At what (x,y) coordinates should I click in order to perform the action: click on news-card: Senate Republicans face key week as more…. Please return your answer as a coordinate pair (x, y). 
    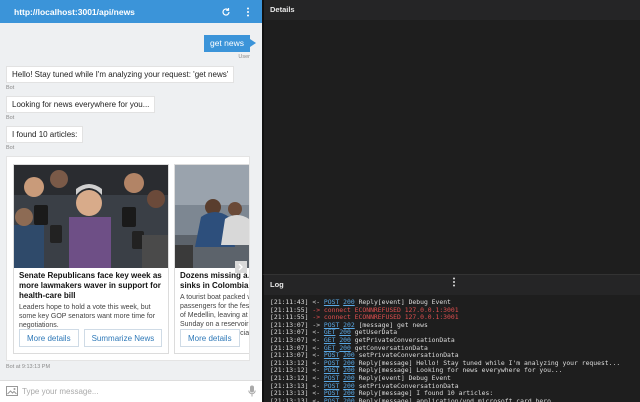
    Looking at the image, I should click on (91, 259).